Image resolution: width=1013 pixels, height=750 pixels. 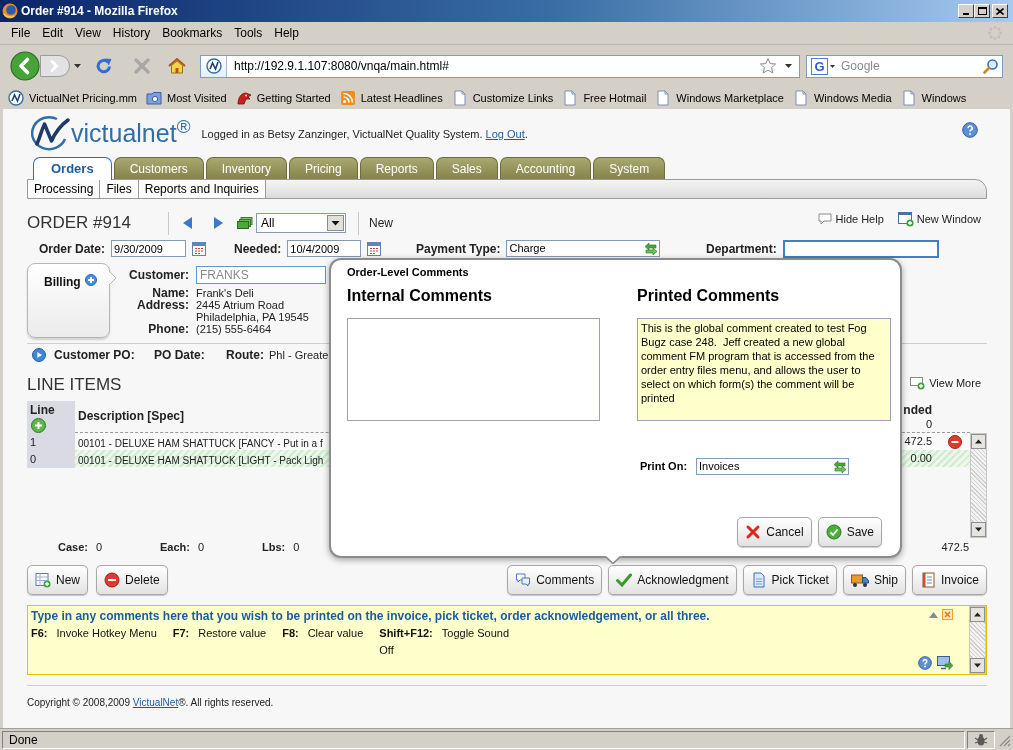 I want to click on logout-link: Log Out, so click(x=505, y=134).